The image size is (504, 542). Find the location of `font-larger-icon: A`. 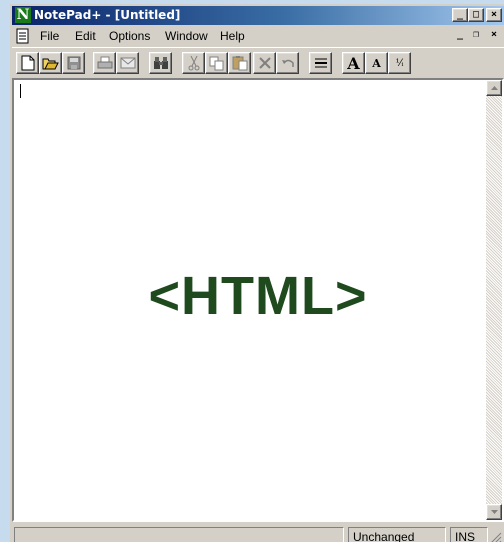

font-larger-icon: A is located at coordinates (353, 63).